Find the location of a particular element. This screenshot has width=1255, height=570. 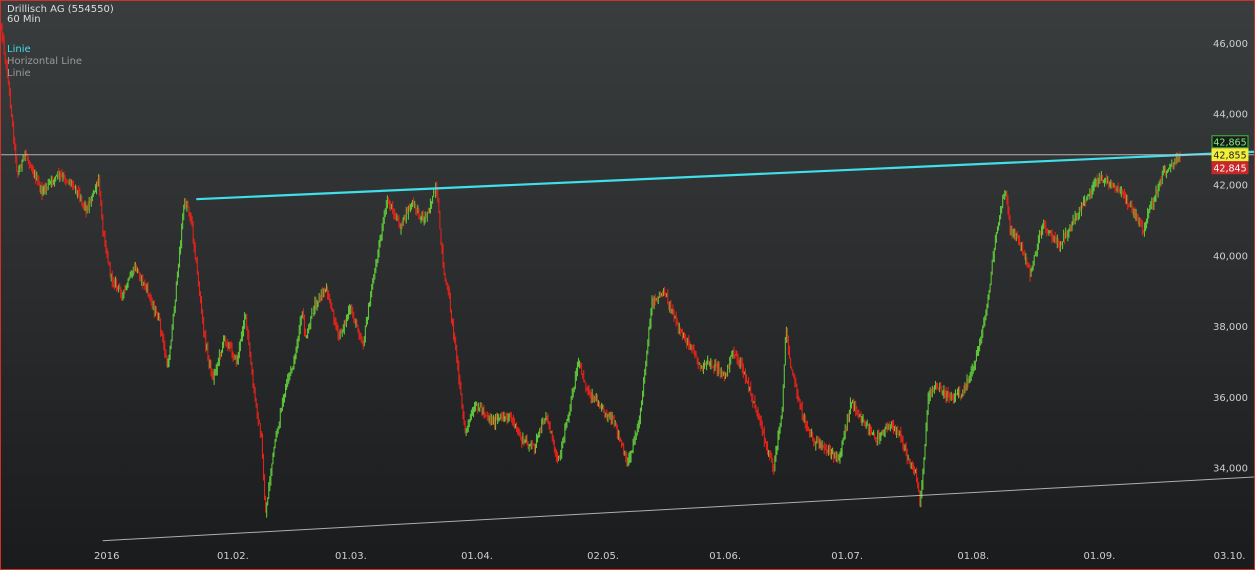

legend-item-support-line: Linie is located at coordinates (19, 74).